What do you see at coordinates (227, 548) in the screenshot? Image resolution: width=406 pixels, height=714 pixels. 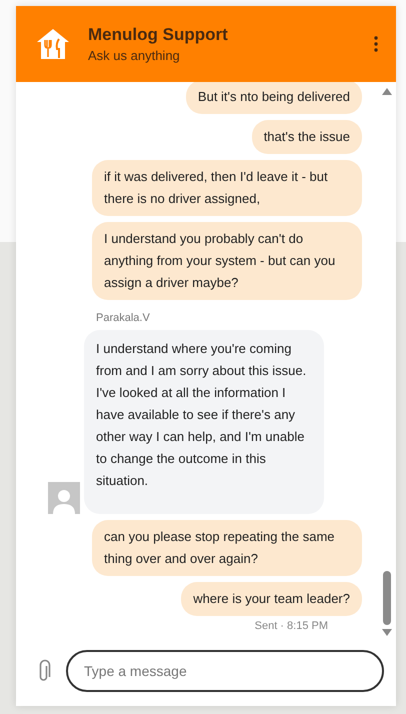 I see `sent-message: can you please stop repeating the same thing over and over again?` at bounding box center [227, 548].